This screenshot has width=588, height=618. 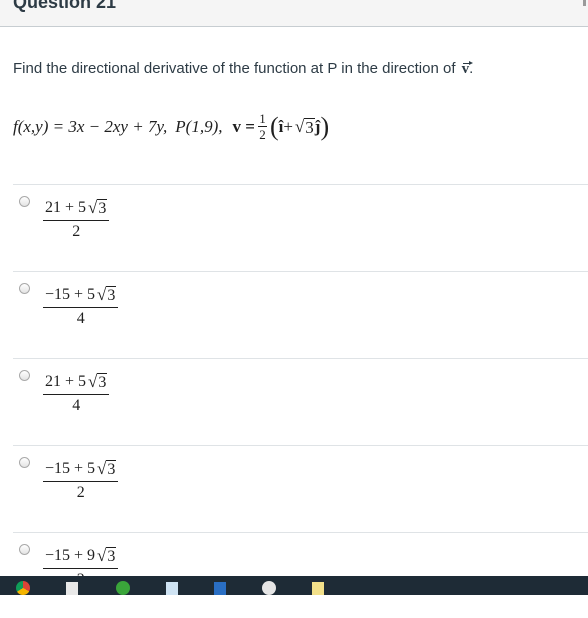 What do you see at coordinates (23, 588) in the screenshot?
I see `chrome-icon` at bounding box center [23, 588].